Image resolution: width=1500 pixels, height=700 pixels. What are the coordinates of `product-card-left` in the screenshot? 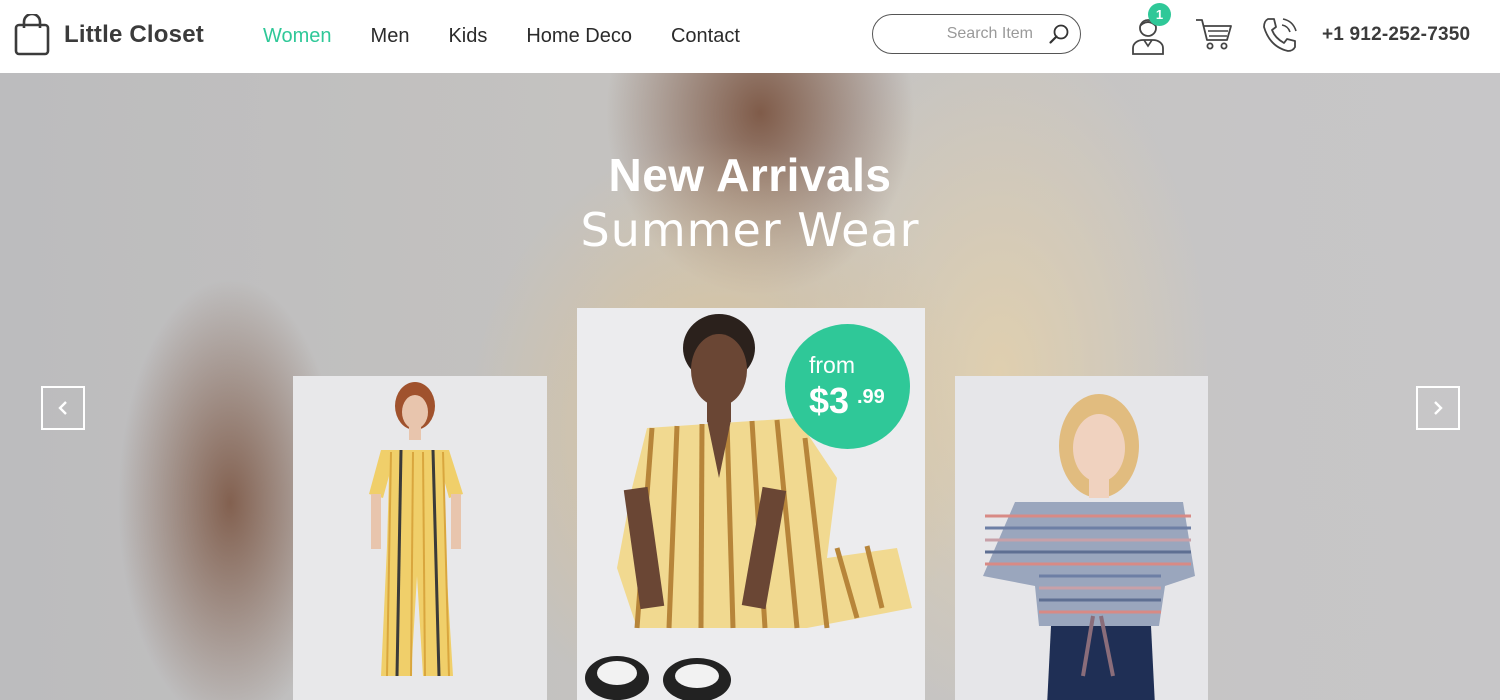 It's located at (420, 538).